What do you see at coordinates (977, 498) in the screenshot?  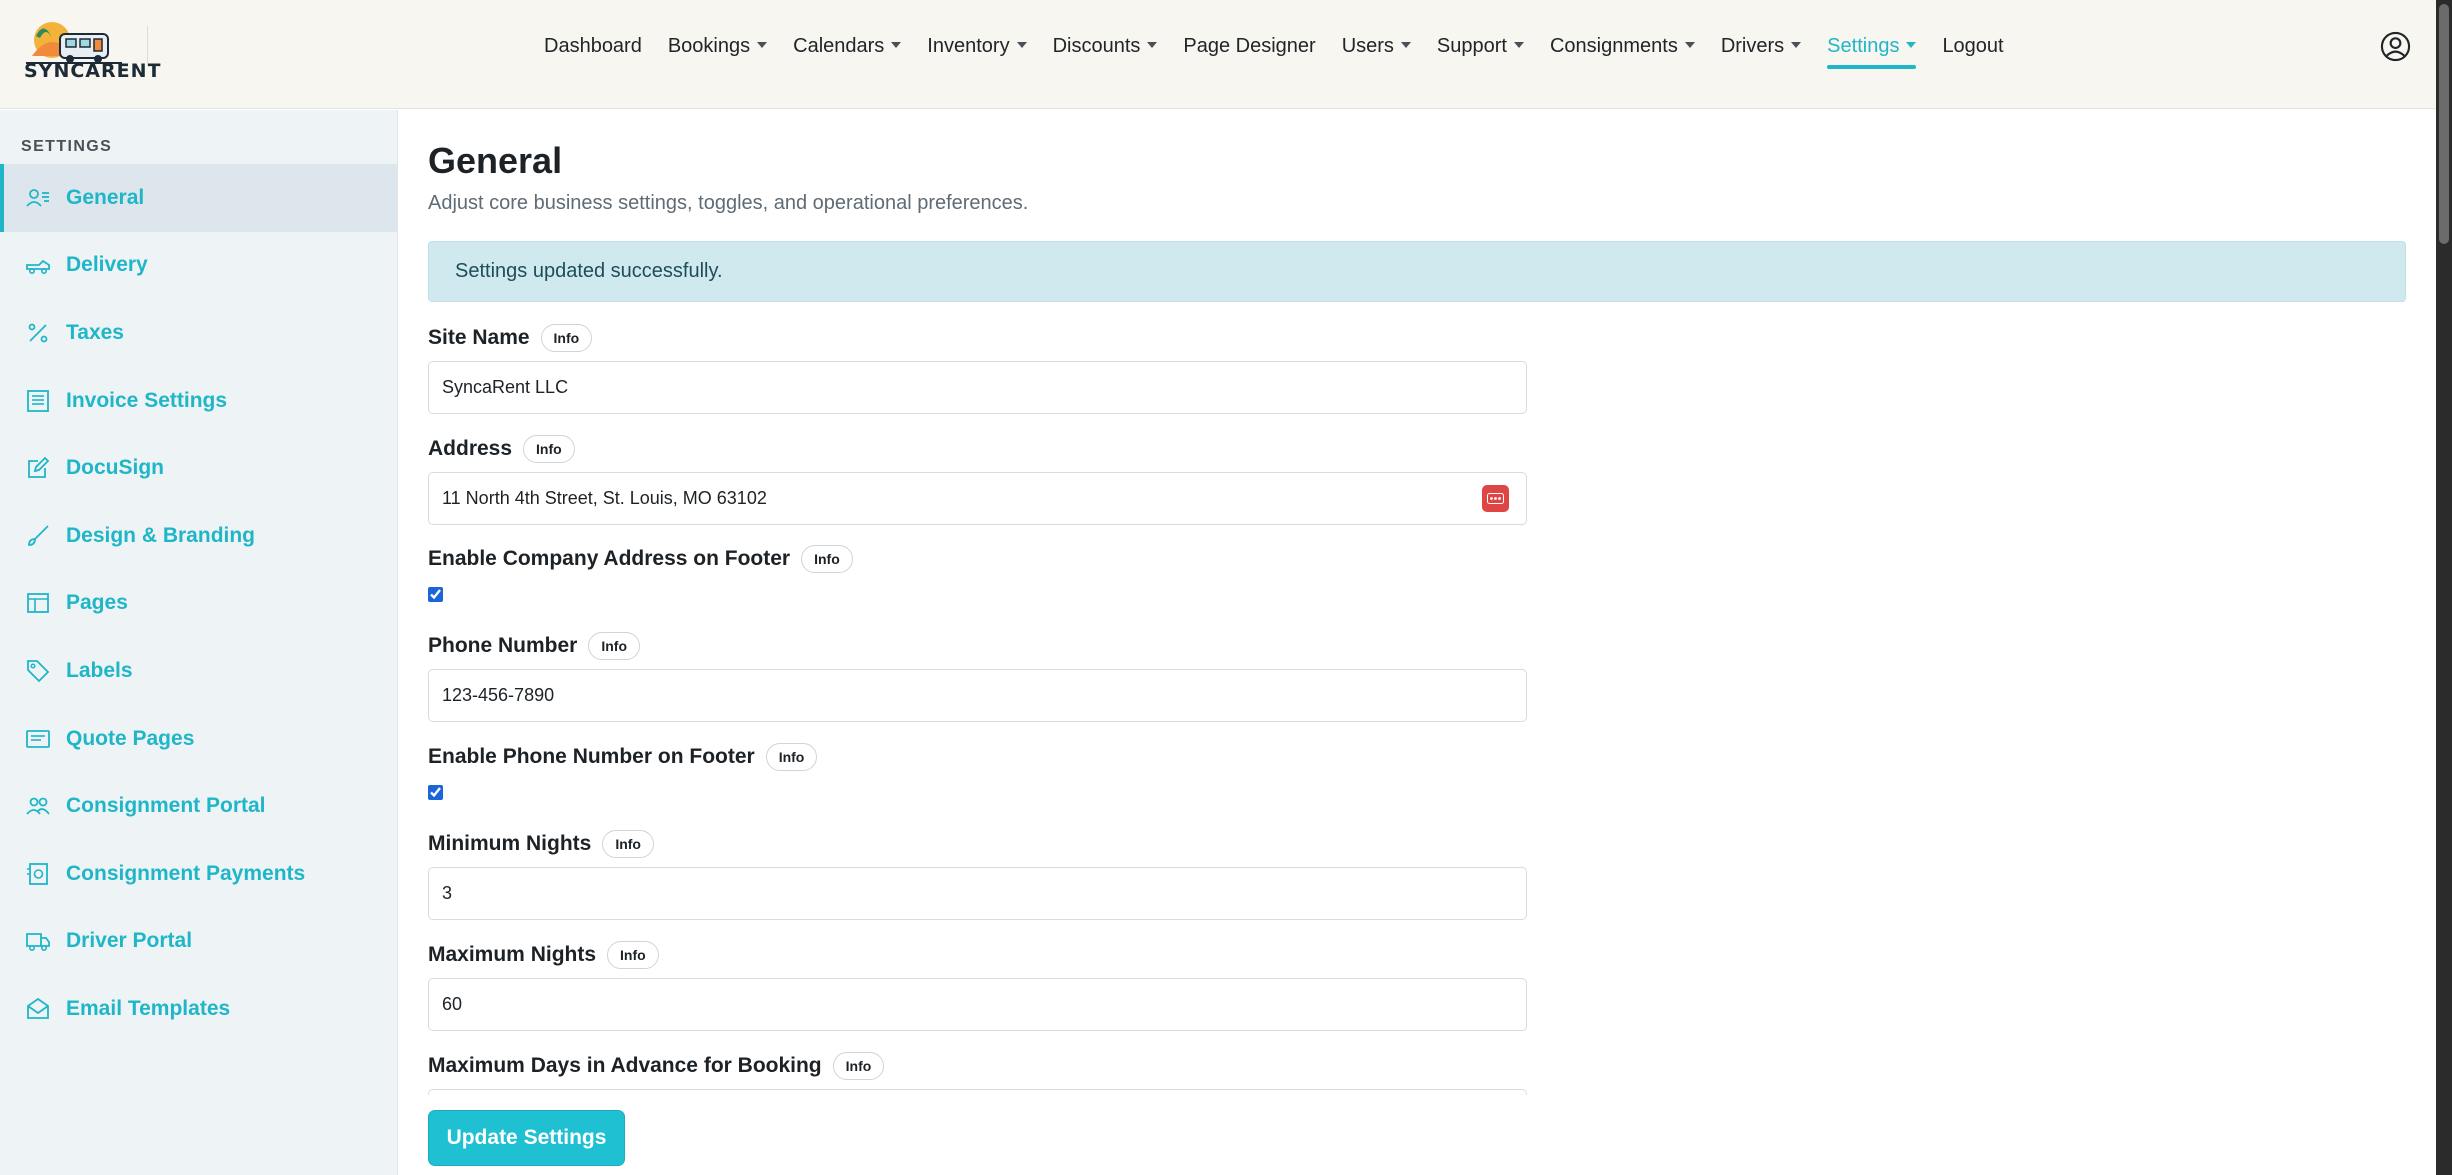 I see `address-input` at bounding box center [977, 498].